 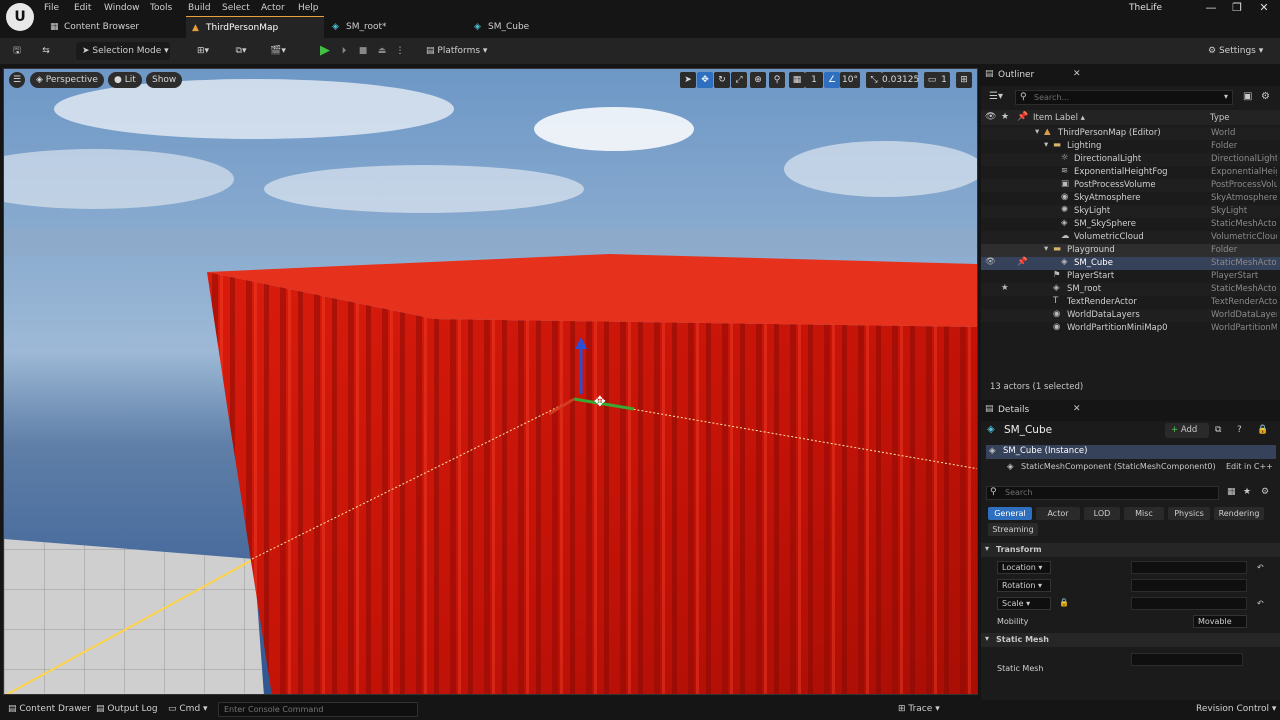 What do you see at coordinates (1022, 117) in the screenshot?
I see `pin-col-icon: 📌` at bounding box center [1022, 117].